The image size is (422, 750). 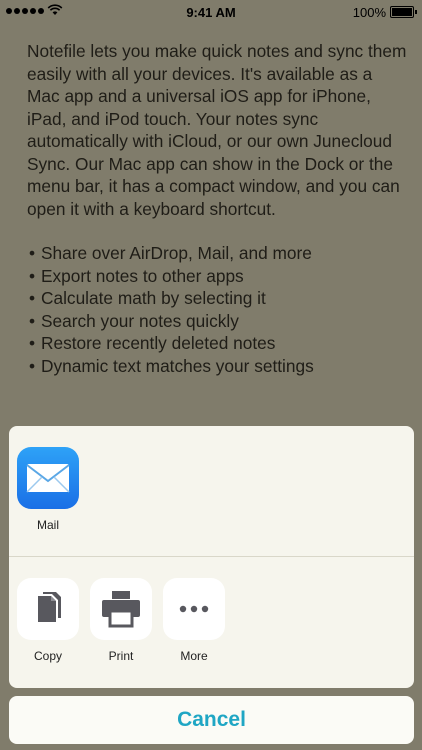 What do you see at coordinates (217, 321) in the screenshot?
I see `feature-item: Search your notes quickly` at bounding box center [217, 321].